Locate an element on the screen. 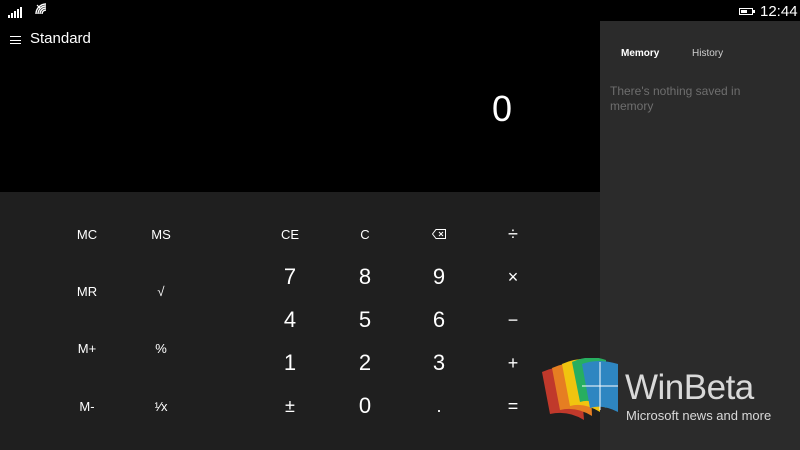 The width and height of the screenshot is (800, 450). digit-5-button: 5 is located at coordinates (365, 320).